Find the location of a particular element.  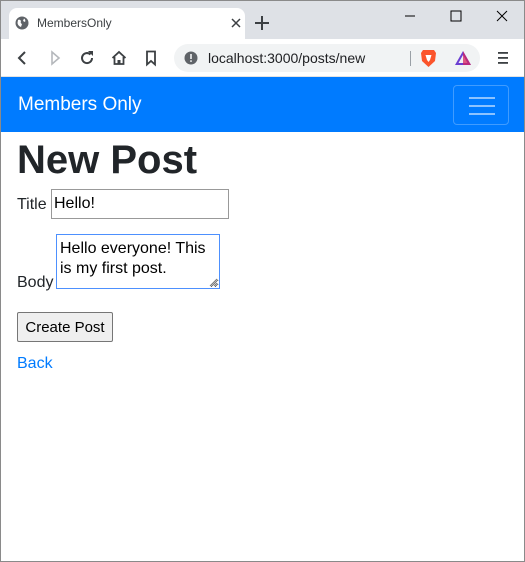

body-label: Body is located at coordinates (35, 282).